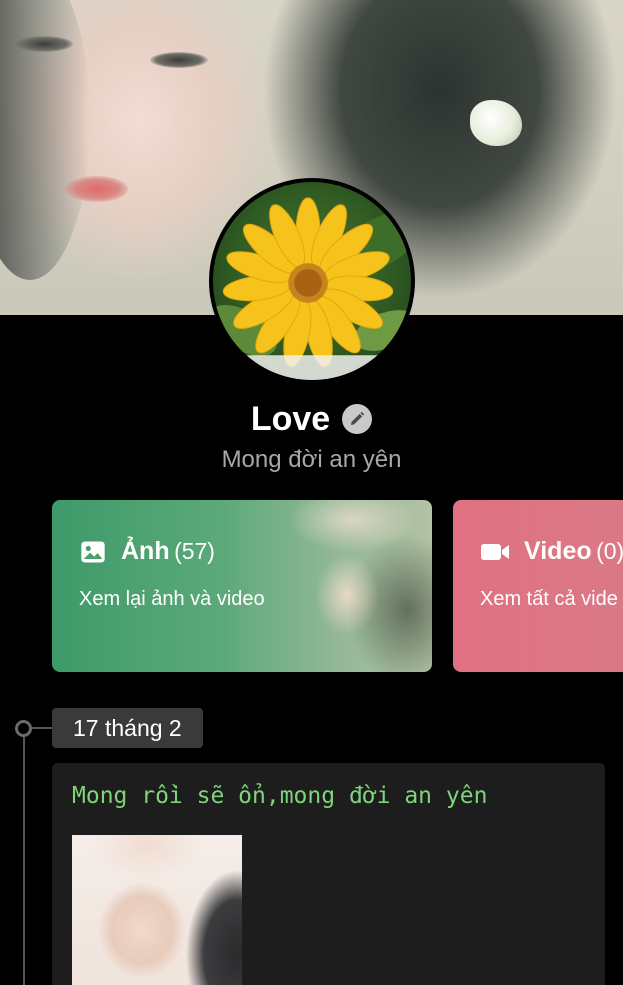 The width and height of the screenshot is (623, 985). What do you see at coordinates (44, 44) in the screenshot?
I see `cover-eye-left` at bounding box center [44, 44].